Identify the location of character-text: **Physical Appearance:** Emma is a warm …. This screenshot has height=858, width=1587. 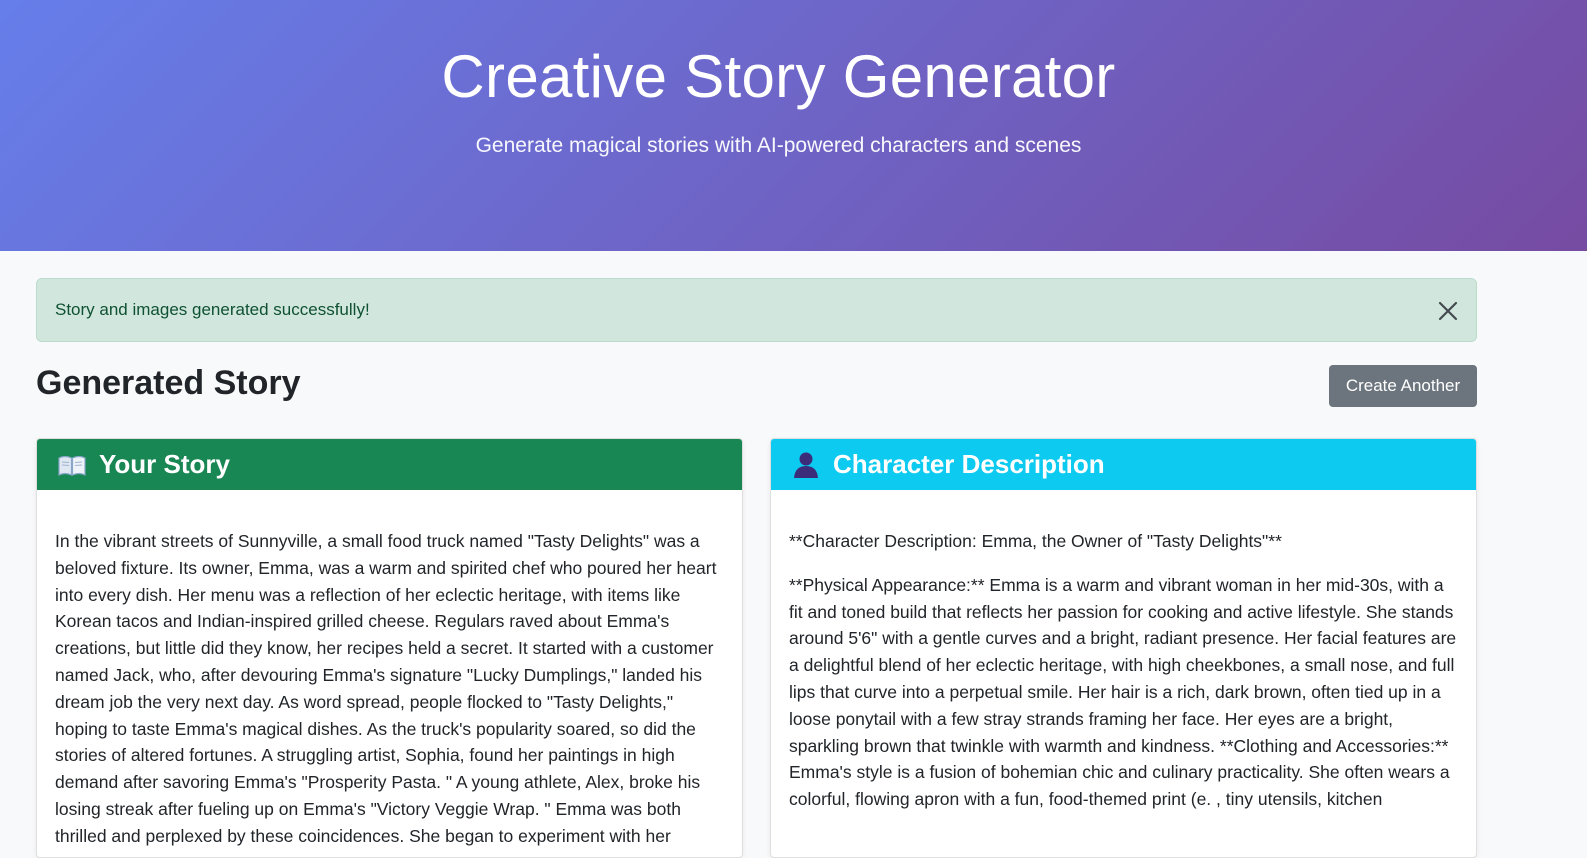
(1123, 692).